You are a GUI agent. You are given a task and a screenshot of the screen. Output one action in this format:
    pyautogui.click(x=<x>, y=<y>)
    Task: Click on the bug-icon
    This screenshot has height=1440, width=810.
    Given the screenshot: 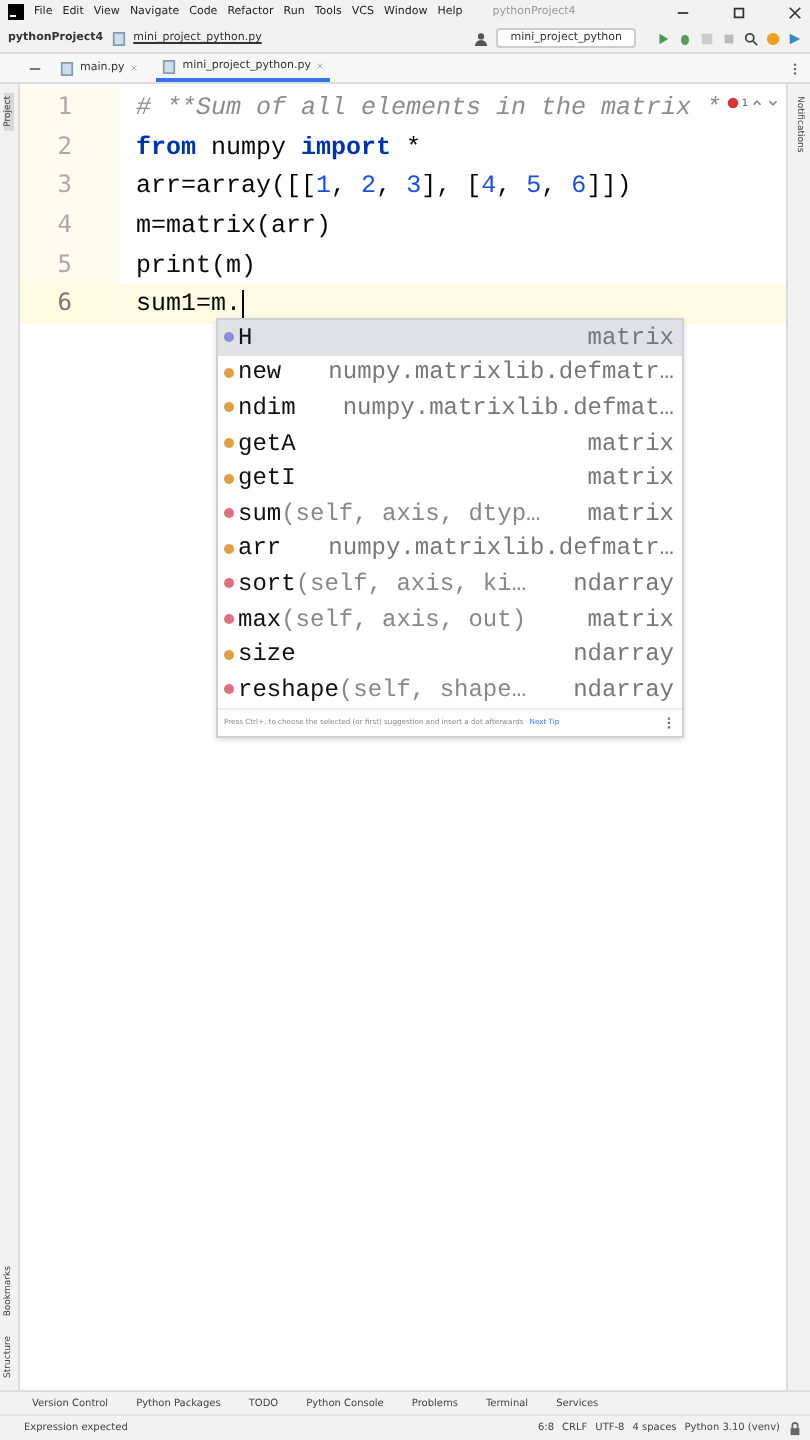 What is the action you would take?
    pyautogui.click(x=685, y=38)
    